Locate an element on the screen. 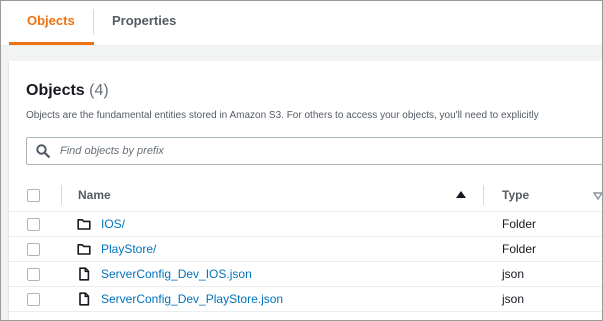 This screenshot has height=321, width=603. object-name-link: ServerConfig_Dev_IOS.json is located at coordinates (176, 274).